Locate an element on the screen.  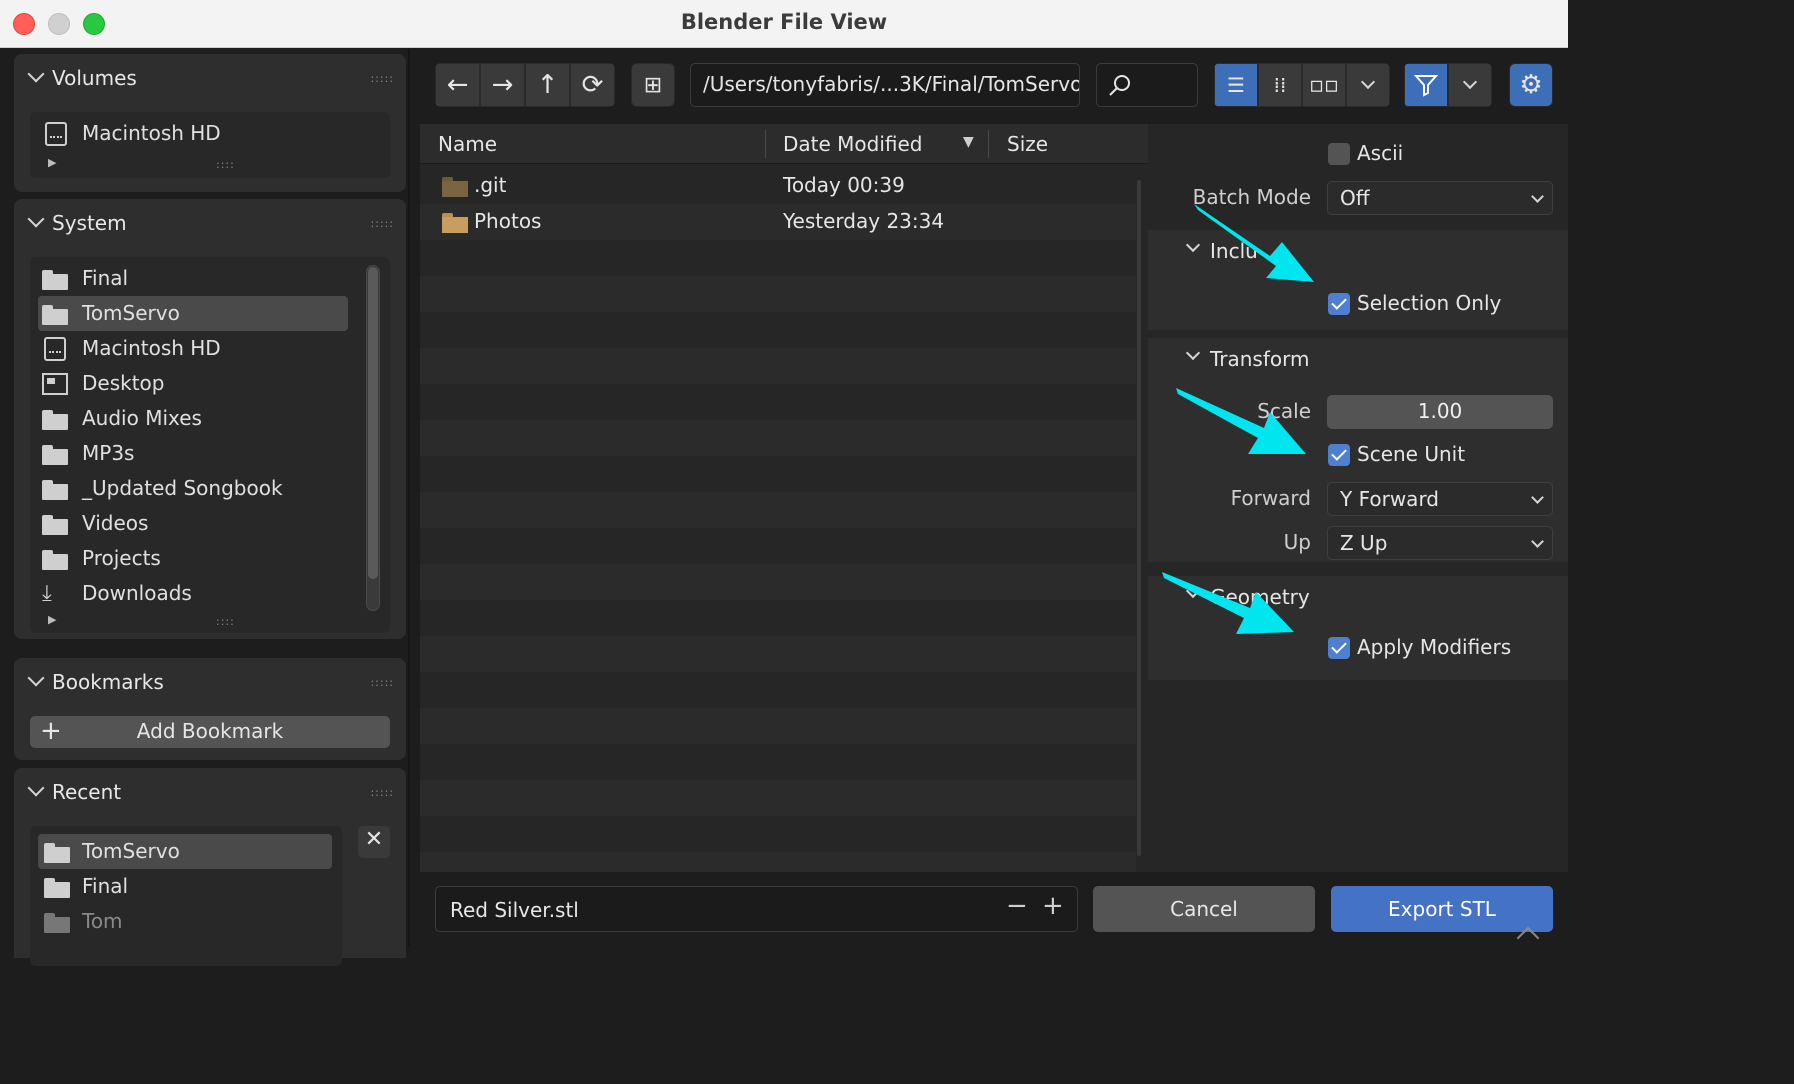
system-item-audio-mixes: Audio Mixes is located at coordinates (193, 418).